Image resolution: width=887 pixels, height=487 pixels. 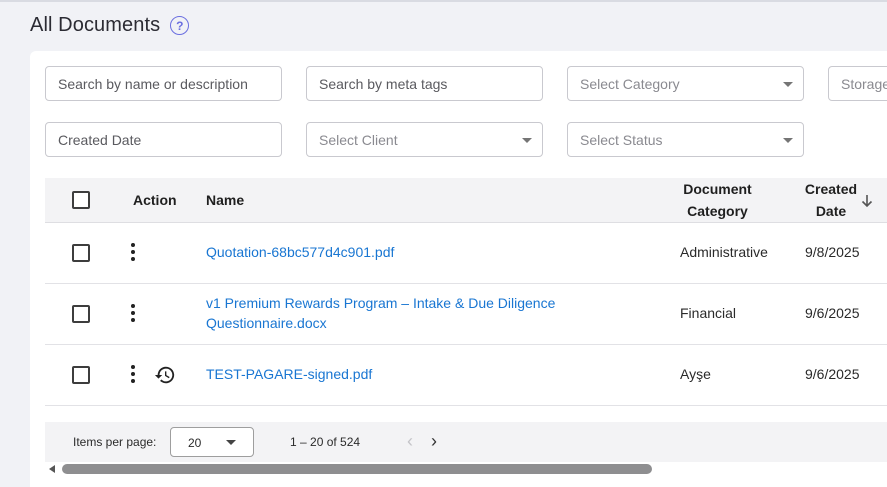 I want to click on search-name-placeholder: Search by name or description, so click(x=153, y=83).